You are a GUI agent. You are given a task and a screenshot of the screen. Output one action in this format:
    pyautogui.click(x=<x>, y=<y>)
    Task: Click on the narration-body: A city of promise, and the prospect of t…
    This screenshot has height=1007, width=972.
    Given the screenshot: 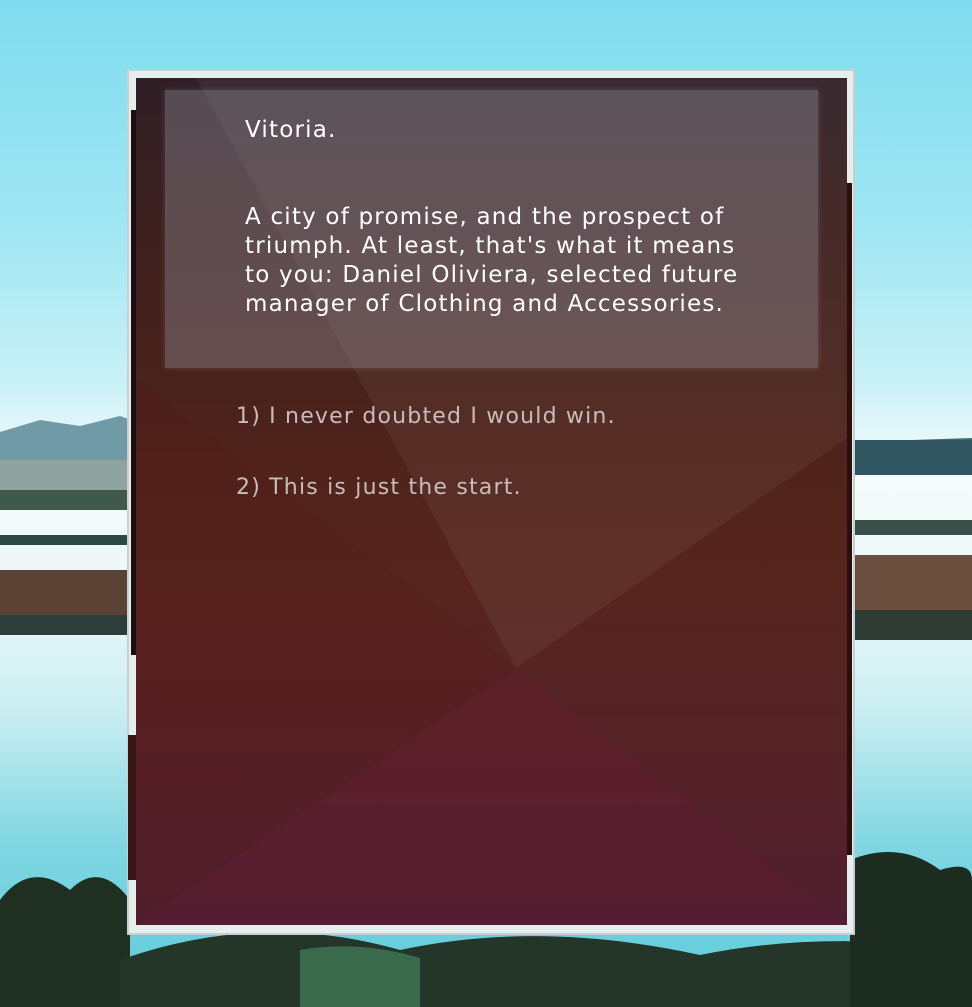 What is the action you would take?
    pyautogui.click(x=492, y=260)
    